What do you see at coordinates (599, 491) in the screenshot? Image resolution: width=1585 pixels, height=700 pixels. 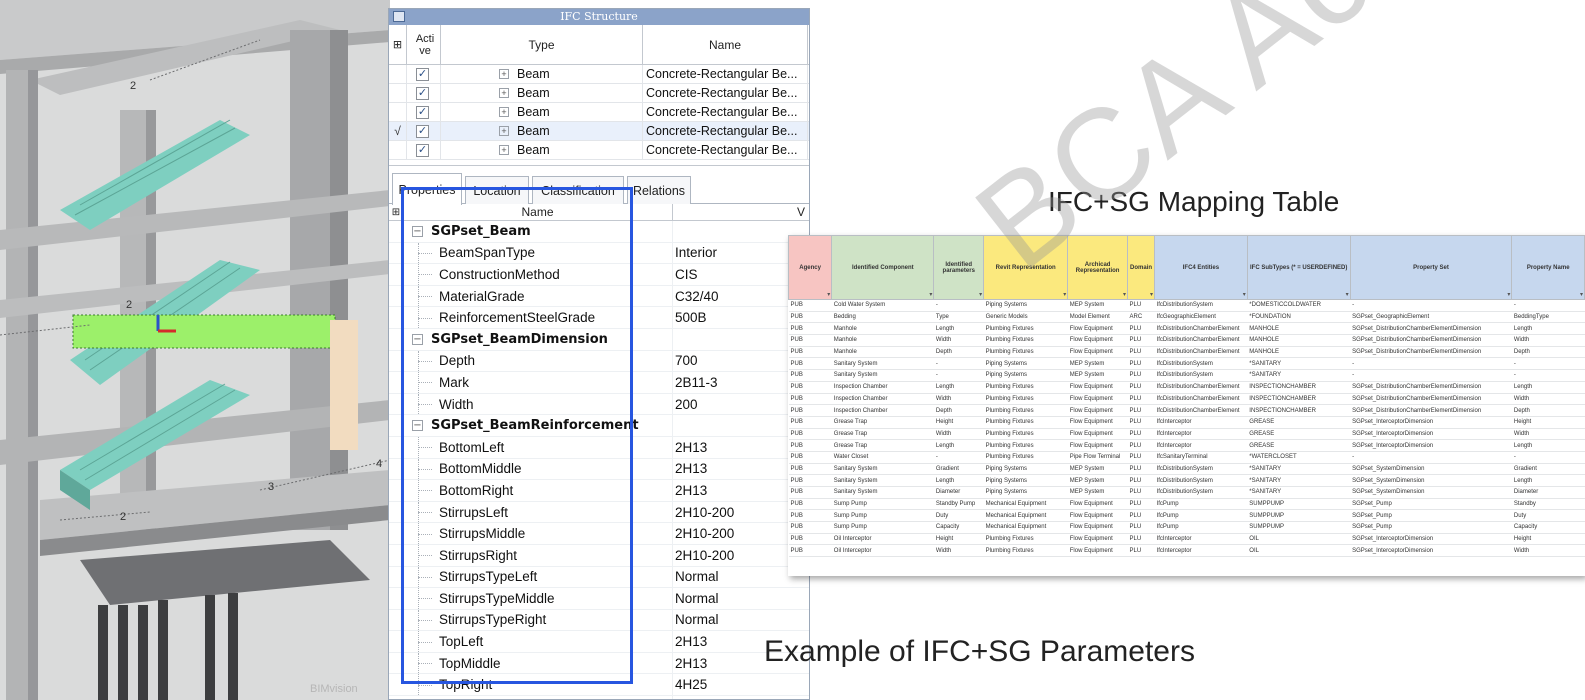 I see `property-row: BottomRight 2H13` at bounding box center [599, 491].